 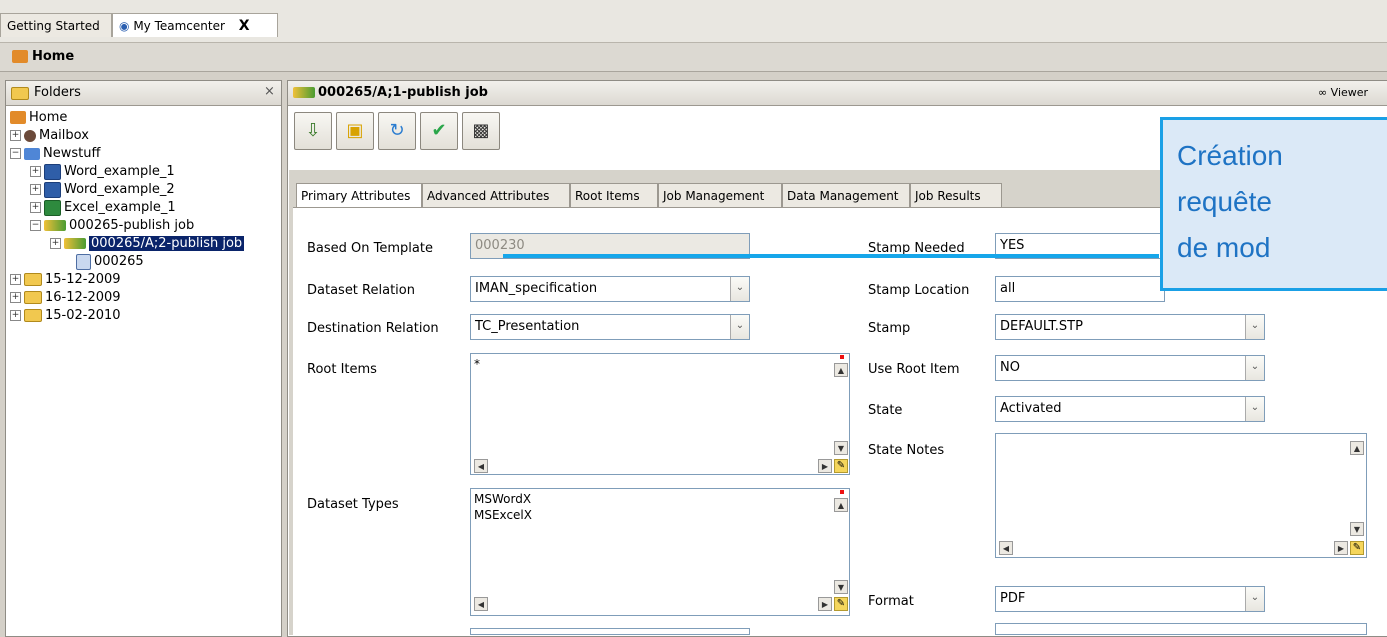 What do you see at coordinates (1181, 495) in the screenshot?
I see `state-notes-textarea` at bounding box center [1181, 495].